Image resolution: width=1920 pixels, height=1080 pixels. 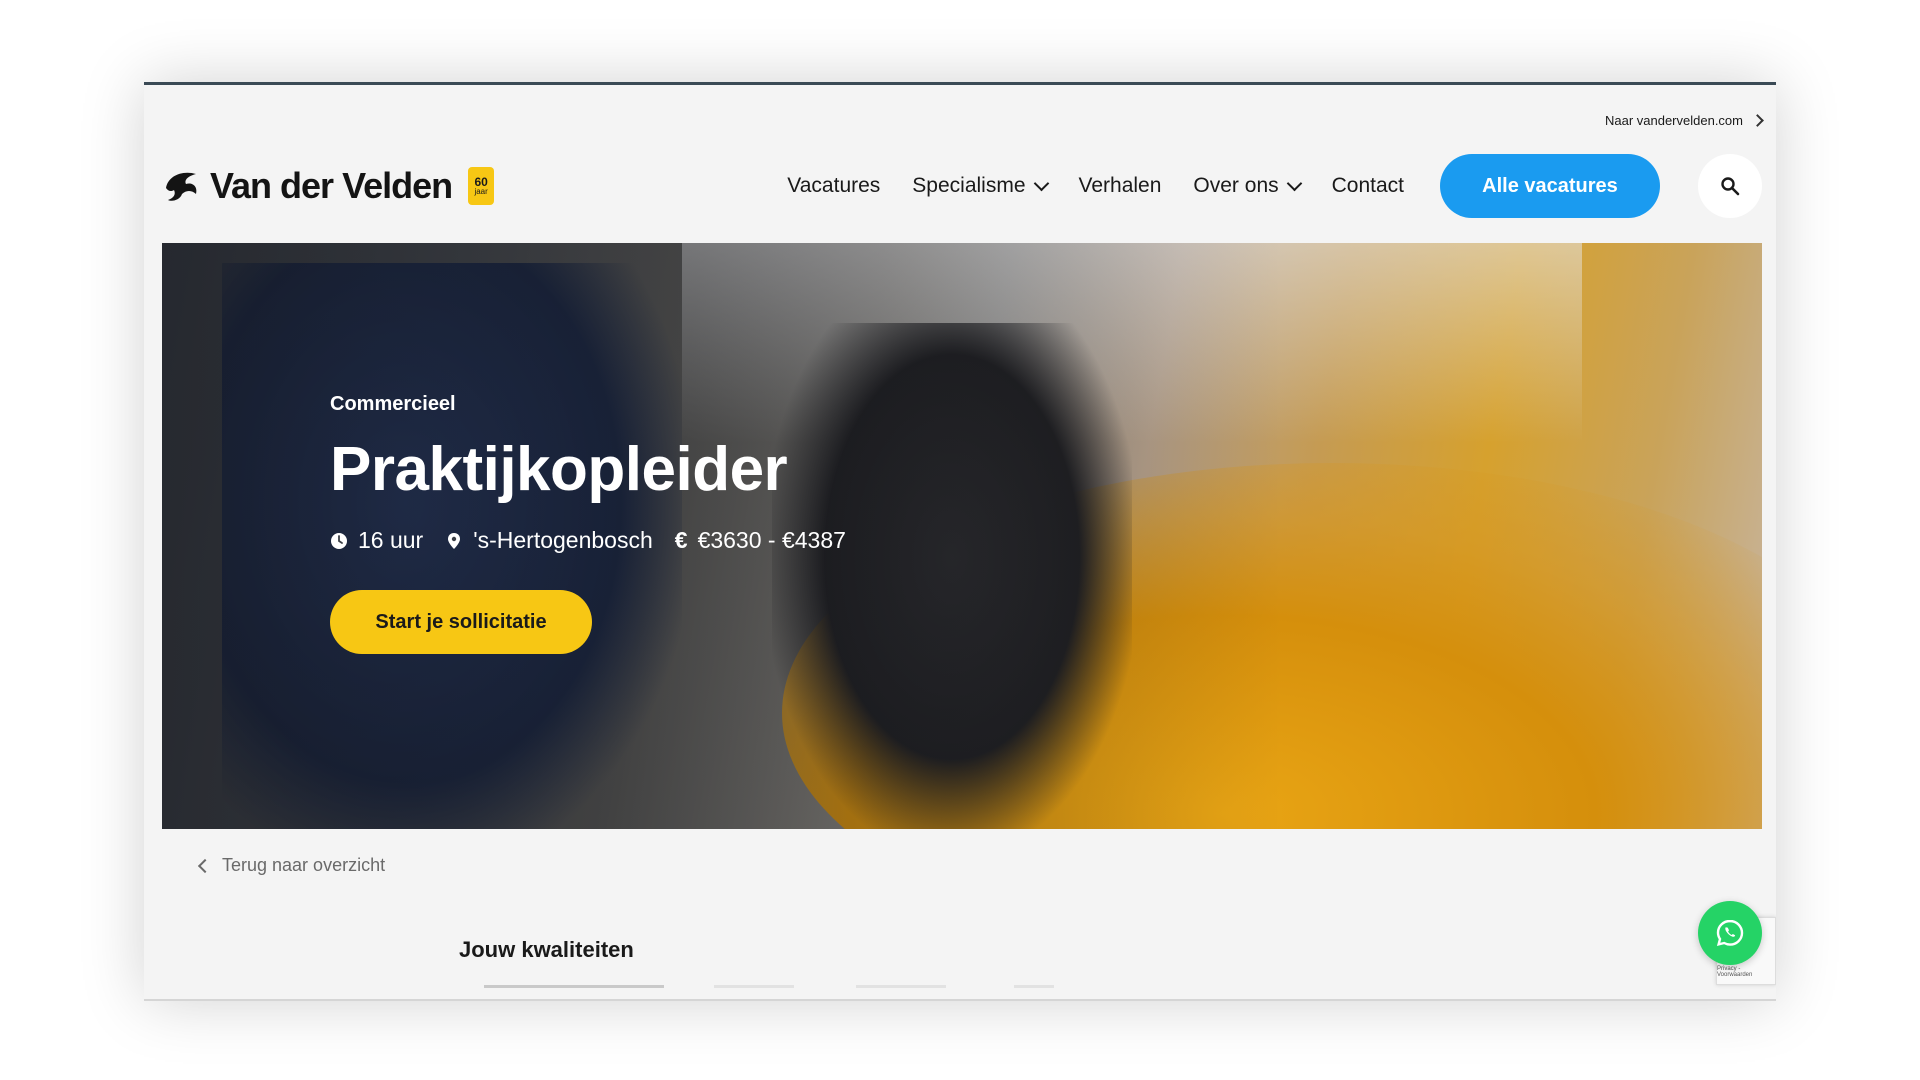 What do you see at coordinates (331, 185) in the screenshot?
I see `logo-text: Van der Velden` at bounding box center [331, 185].